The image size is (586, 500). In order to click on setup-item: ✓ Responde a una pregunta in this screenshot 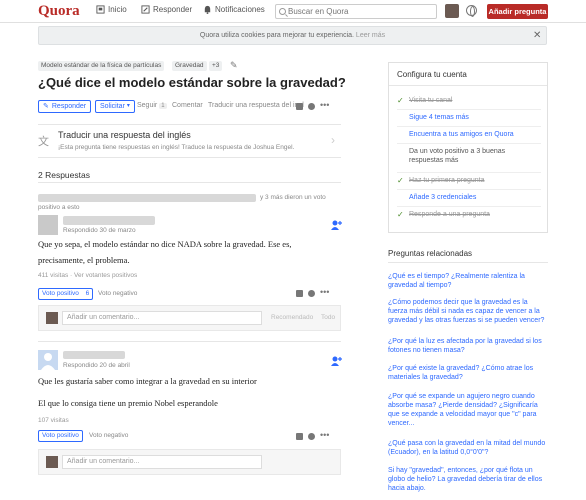, I will do `click(469, 214)`.